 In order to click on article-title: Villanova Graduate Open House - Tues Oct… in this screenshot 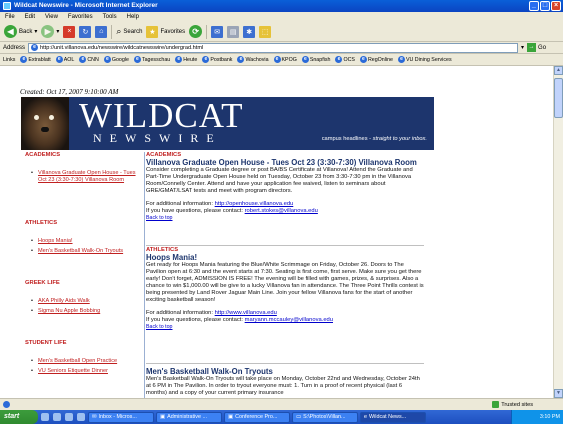, I will do `click(281, 162)`.